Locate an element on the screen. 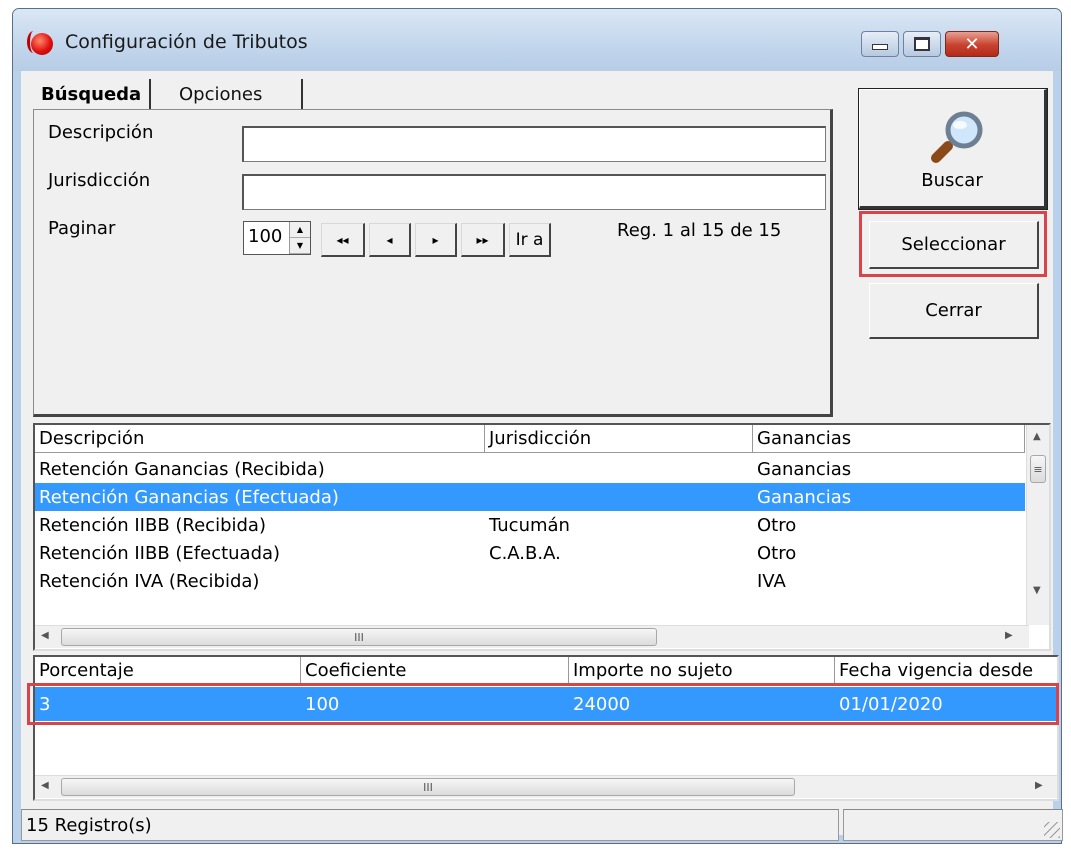  cell-fecha: 01/01/2020 is located at coordinates (891, 704).